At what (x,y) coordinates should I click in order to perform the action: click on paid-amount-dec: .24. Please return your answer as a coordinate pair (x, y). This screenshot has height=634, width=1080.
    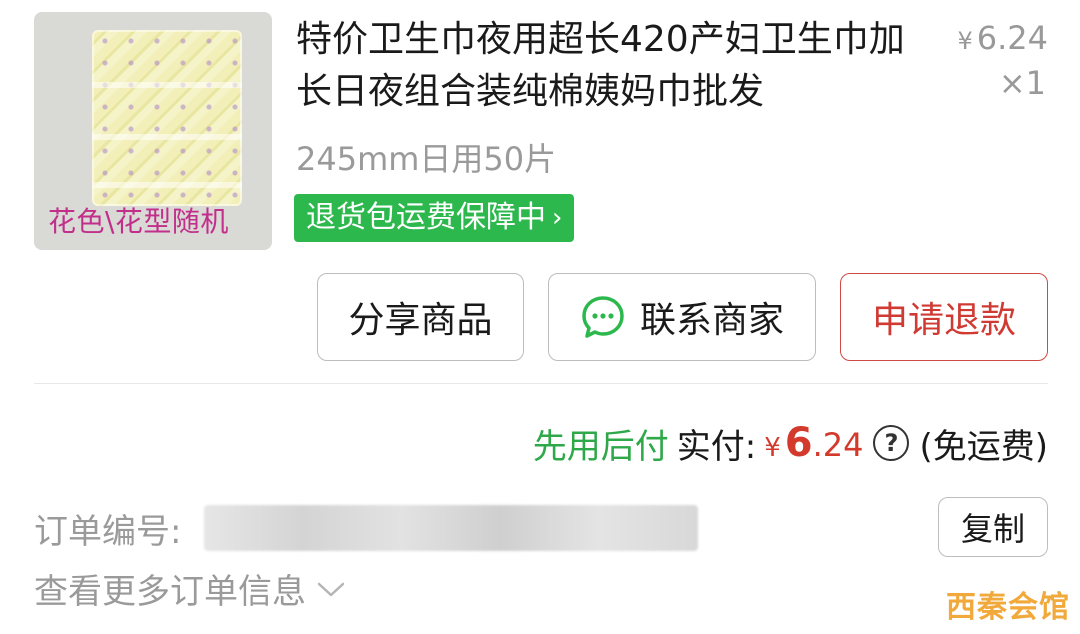
    Looking at the image, I should click on (838, 445).